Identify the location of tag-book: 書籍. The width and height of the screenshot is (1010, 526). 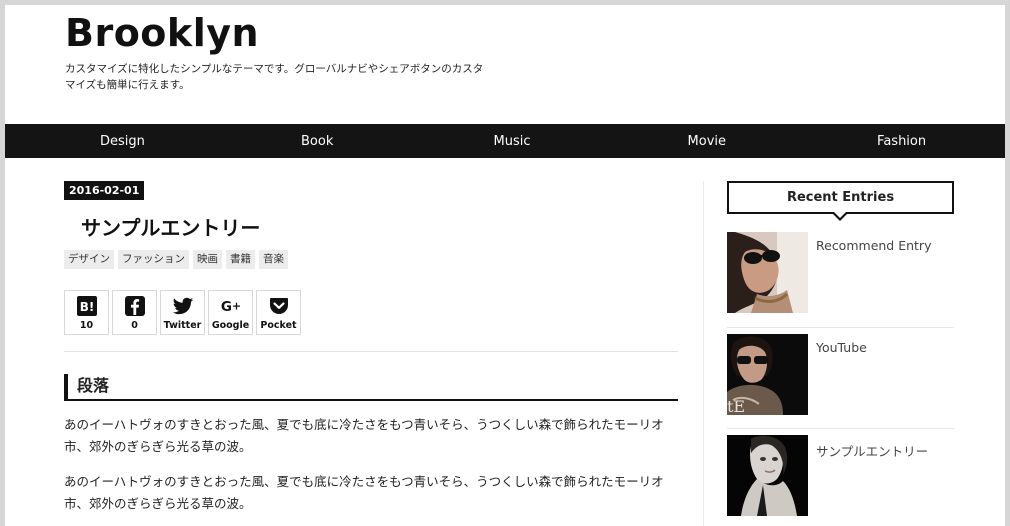
(240, 259).